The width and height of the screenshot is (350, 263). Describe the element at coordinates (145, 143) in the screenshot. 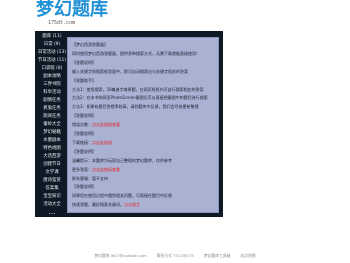

I see `content-line: 下载链接：点击此链接` at that location.